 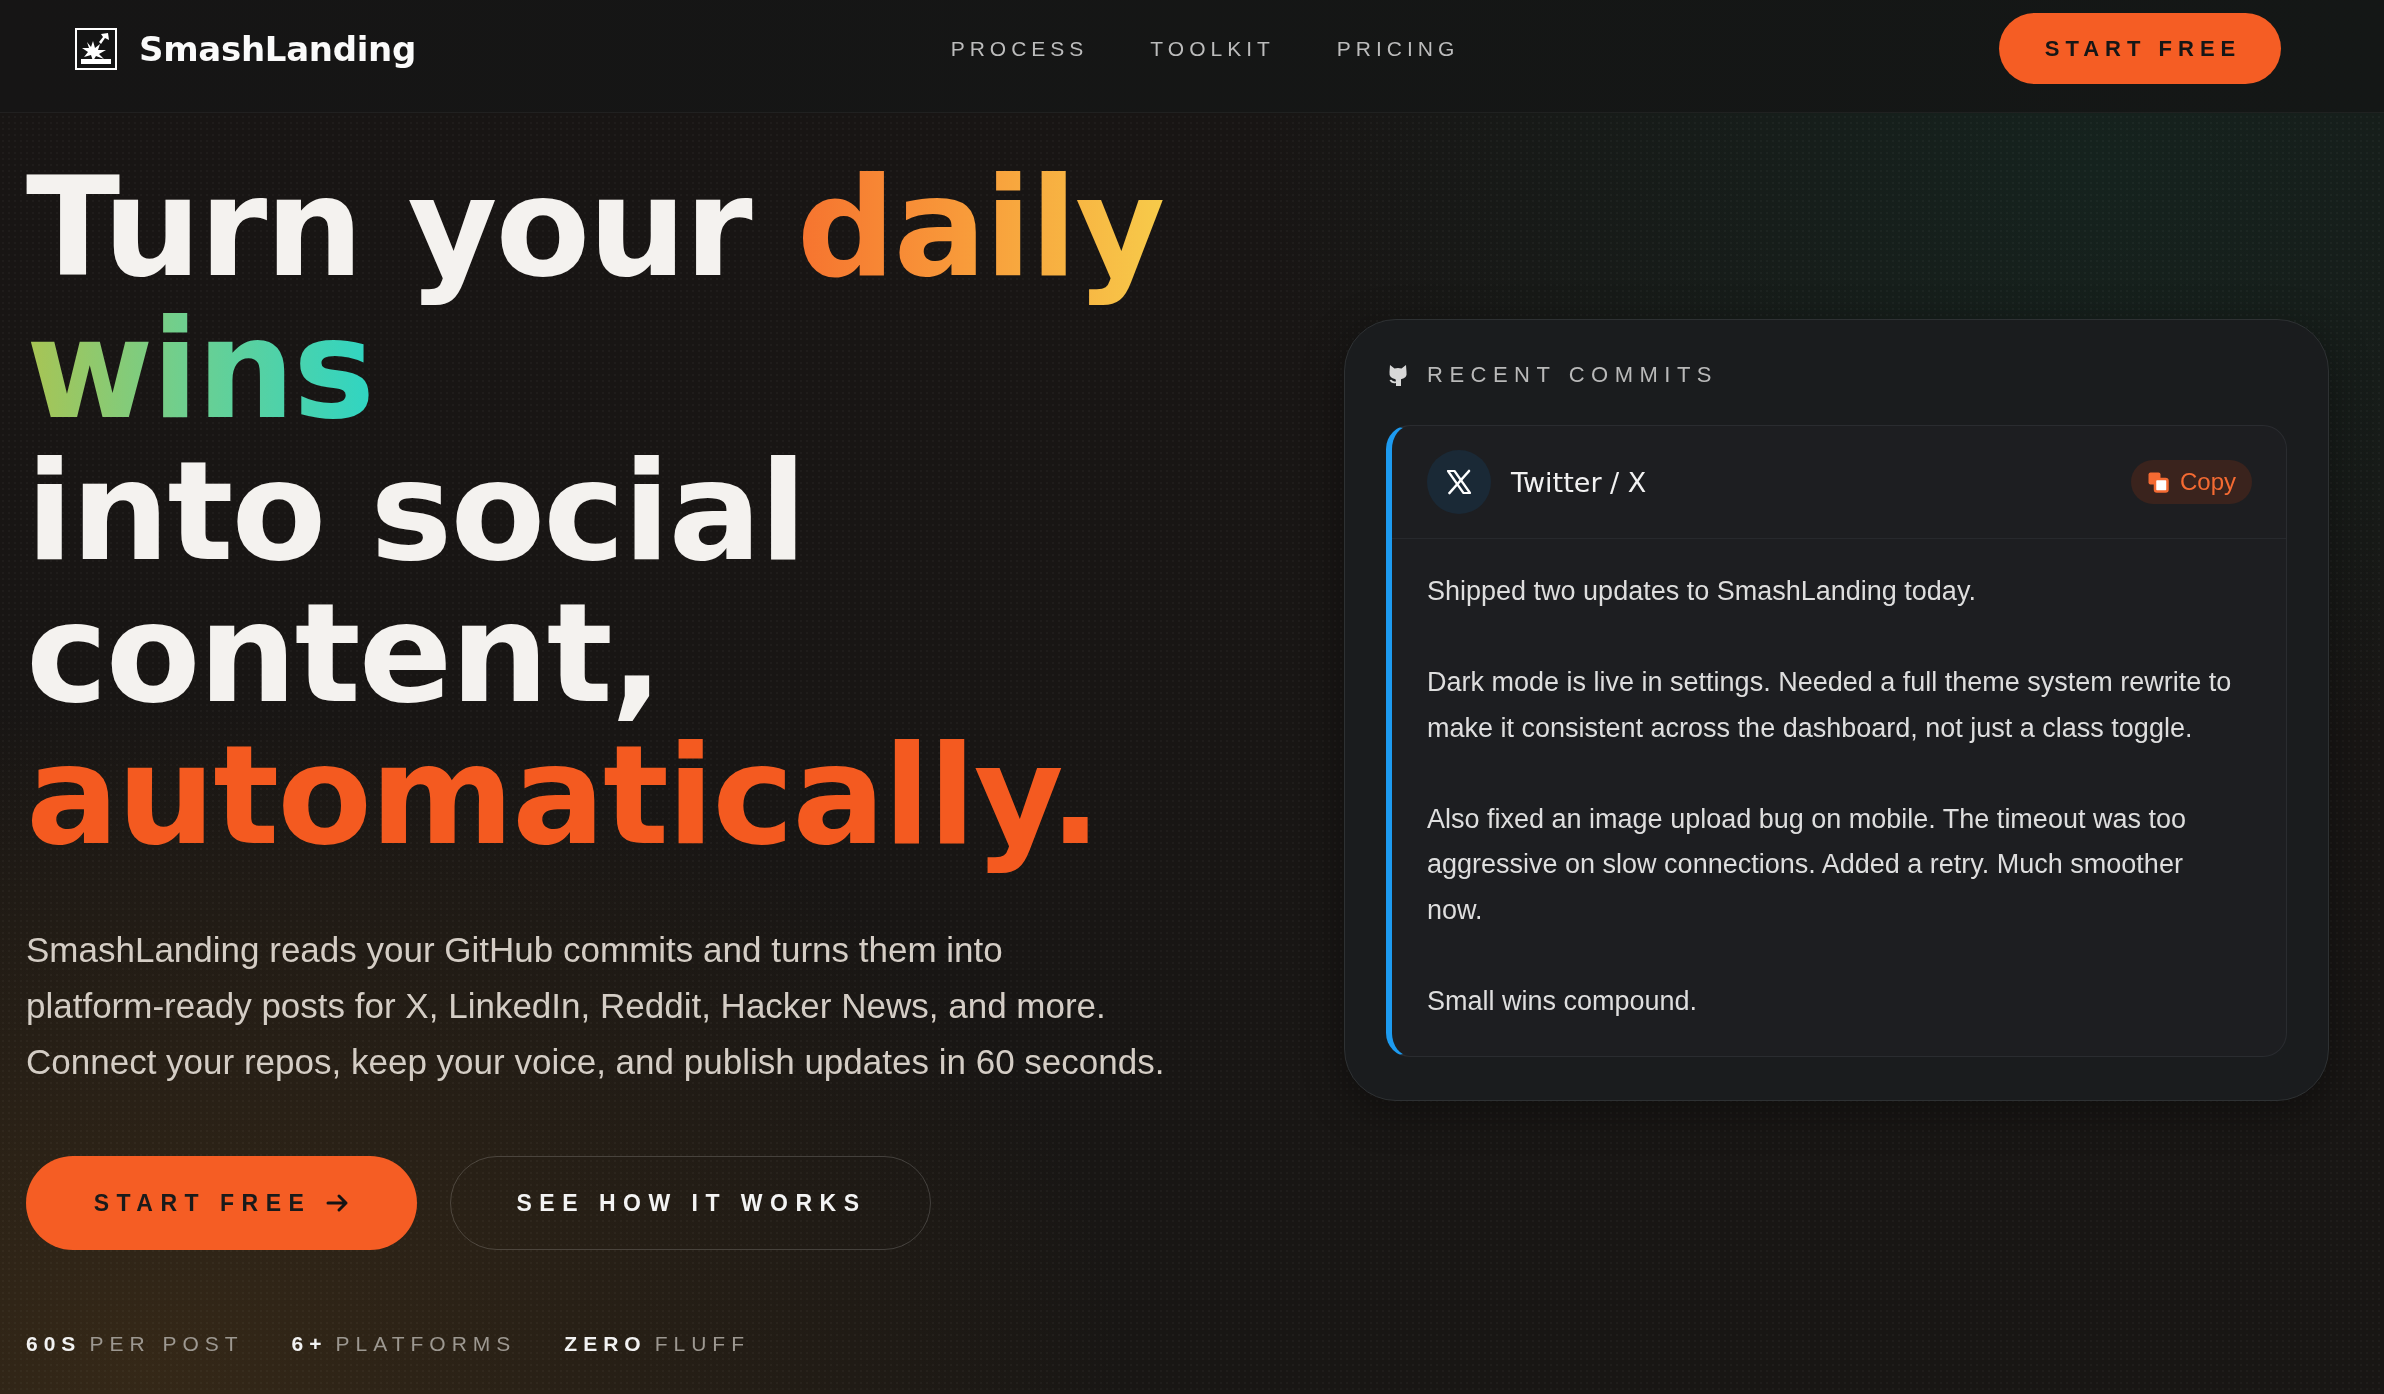 What do you see at coordinates (309, 1343) in the screenshot?
I see `stat-value: 6+` at bounding box center [309, 1343].